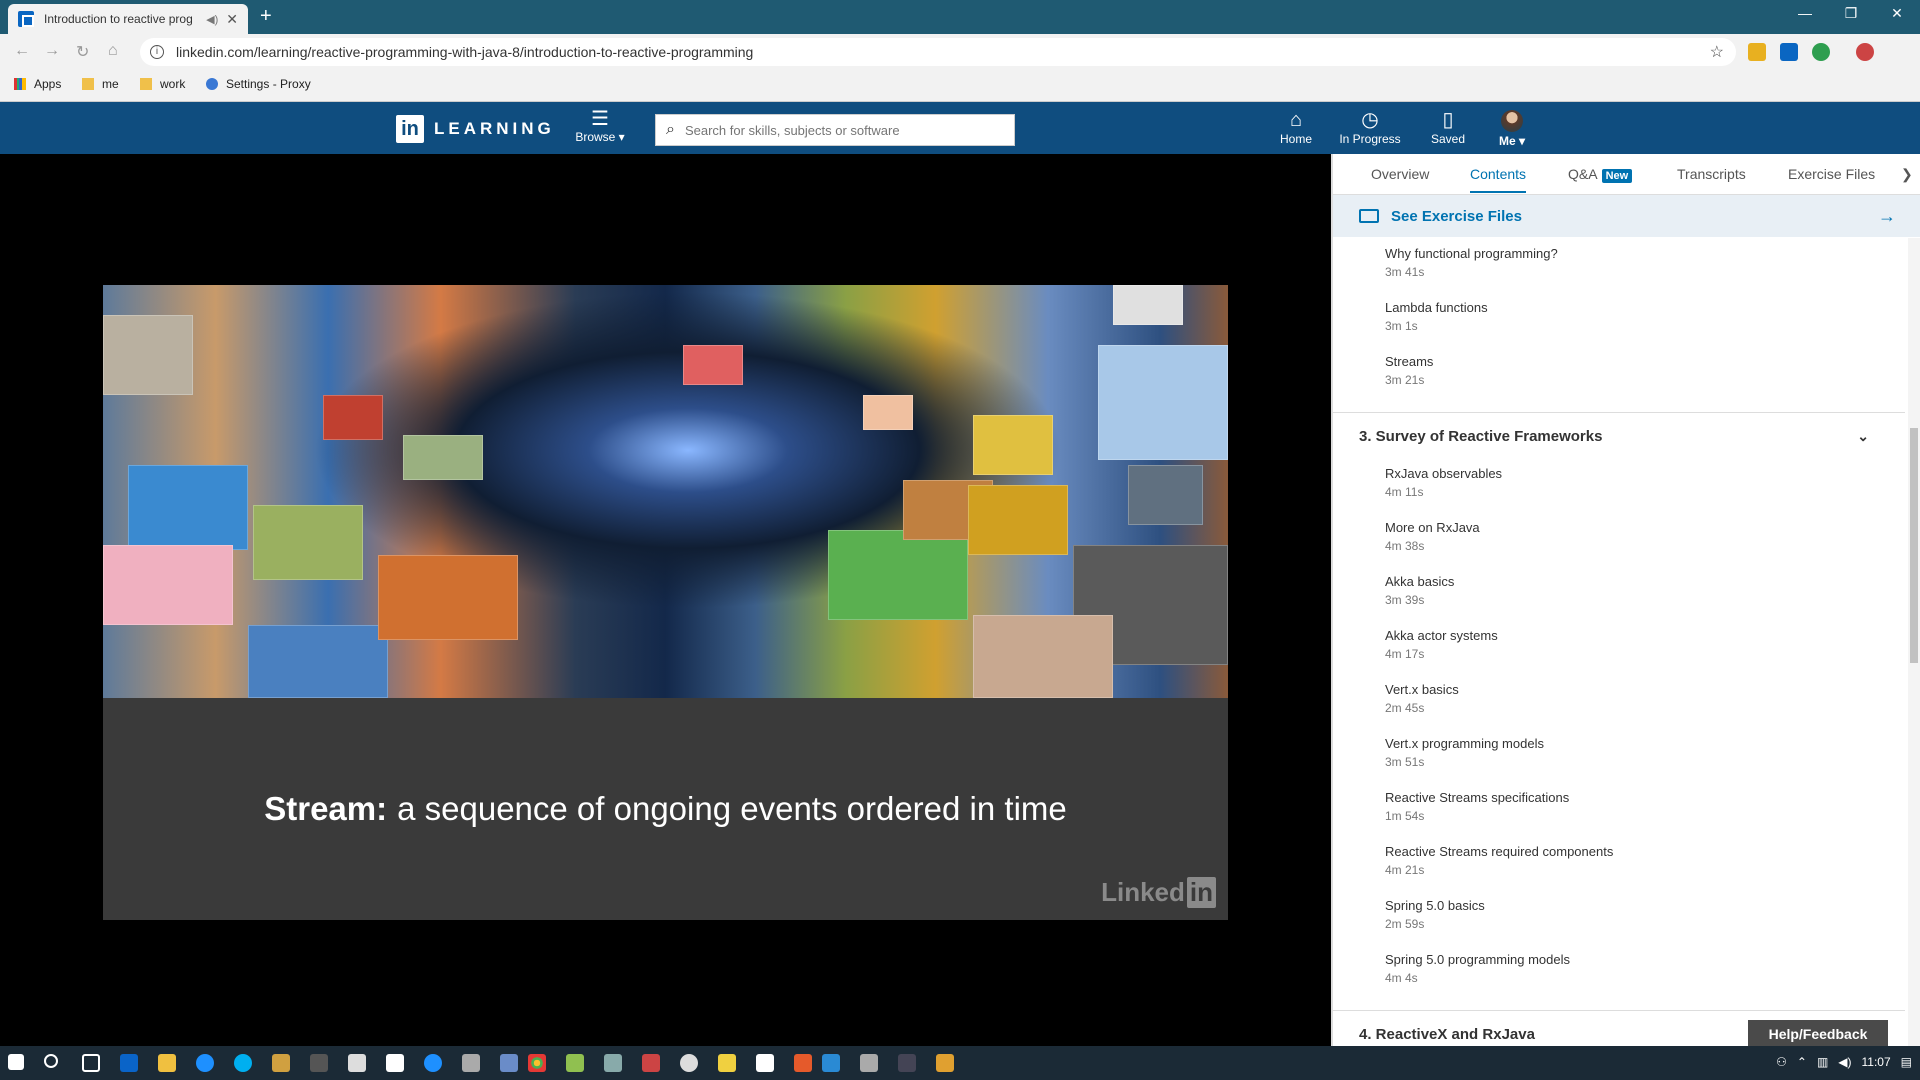 The height and width of the screenshot is (1080, 1920). What do you see at coordinates (1757, 52) in the screenshot?
I see `extension-icon` at bounding box center [1757, 52].